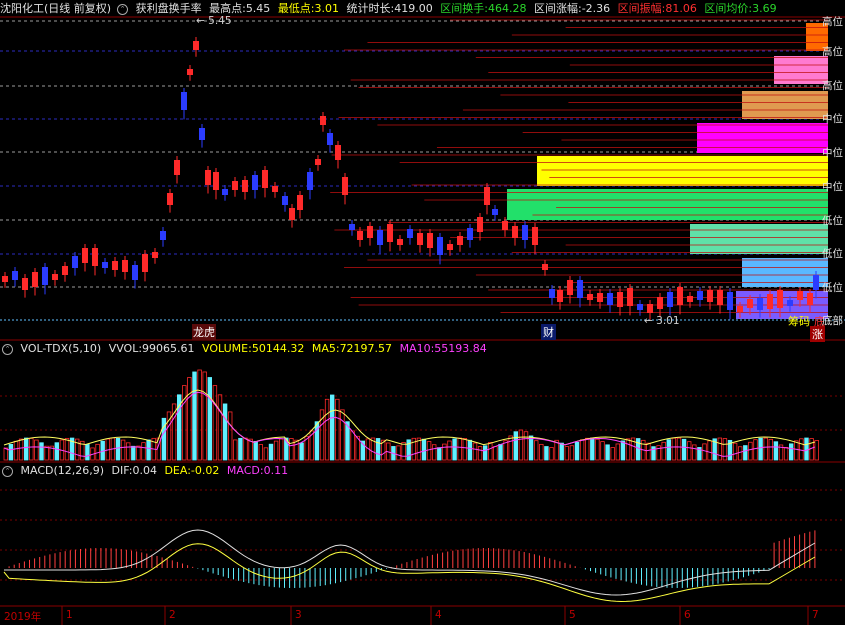 The height and width of the screenshot is (625, 845). Describe the element at coordinates (832, 187) in the screenshot. I see `level-label: 中位` at that location.